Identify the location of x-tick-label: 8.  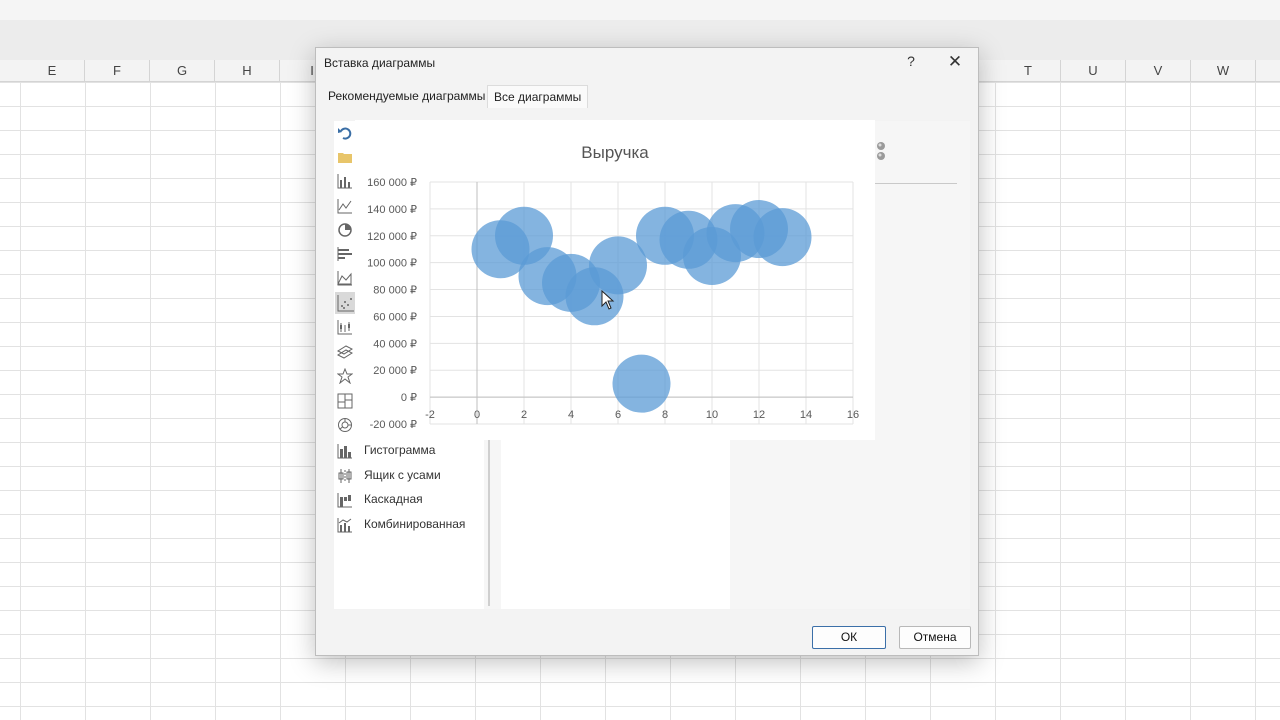
(665, 415).